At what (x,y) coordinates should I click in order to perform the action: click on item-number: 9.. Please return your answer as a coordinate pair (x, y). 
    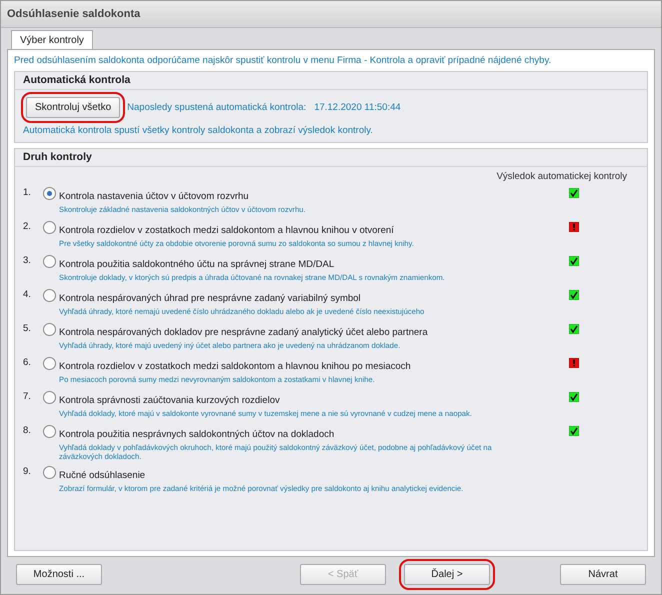
    Looking at the image, I should click on (27, 472).